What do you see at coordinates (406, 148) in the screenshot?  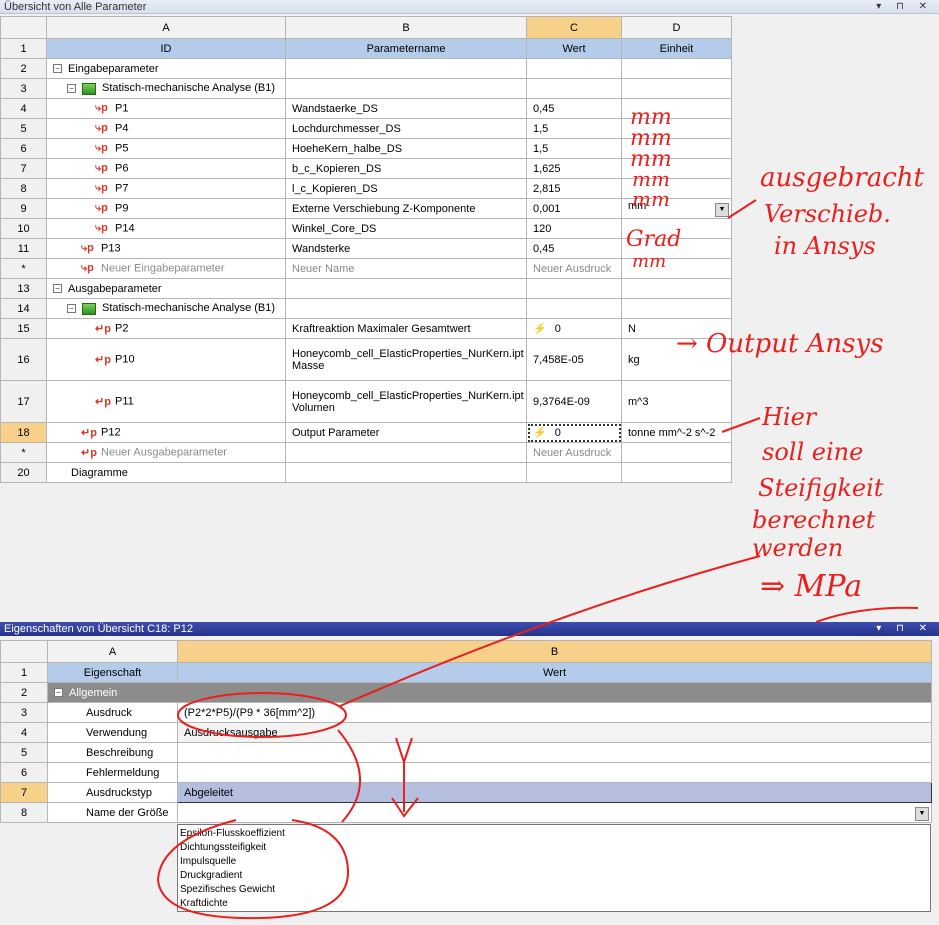 I see `param-name-cell: HoeheKern_halbe_DS` at bounding box center [406, 148].